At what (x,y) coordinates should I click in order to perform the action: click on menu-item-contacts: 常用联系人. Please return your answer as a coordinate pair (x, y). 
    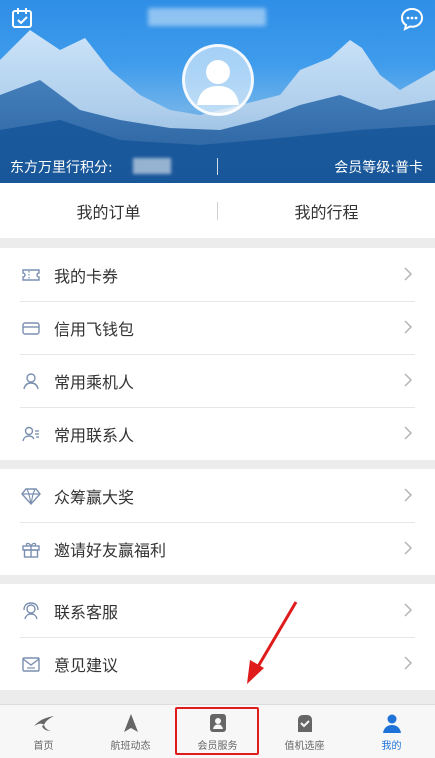
    Looking at the image, I should click on (217, 433).